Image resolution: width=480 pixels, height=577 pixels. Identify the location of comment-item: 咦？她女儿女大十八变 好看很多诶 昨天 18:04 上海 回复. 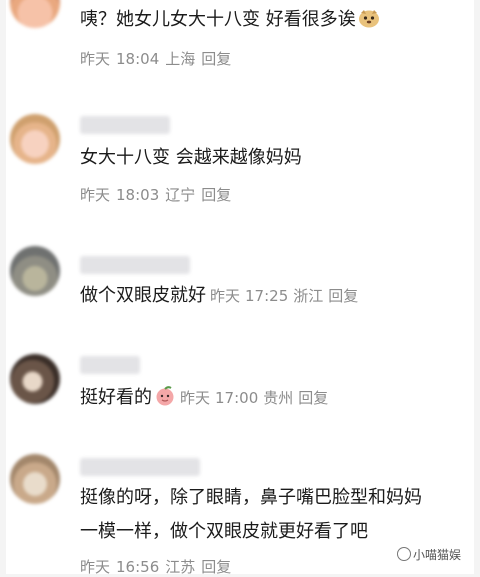
(240, 36).